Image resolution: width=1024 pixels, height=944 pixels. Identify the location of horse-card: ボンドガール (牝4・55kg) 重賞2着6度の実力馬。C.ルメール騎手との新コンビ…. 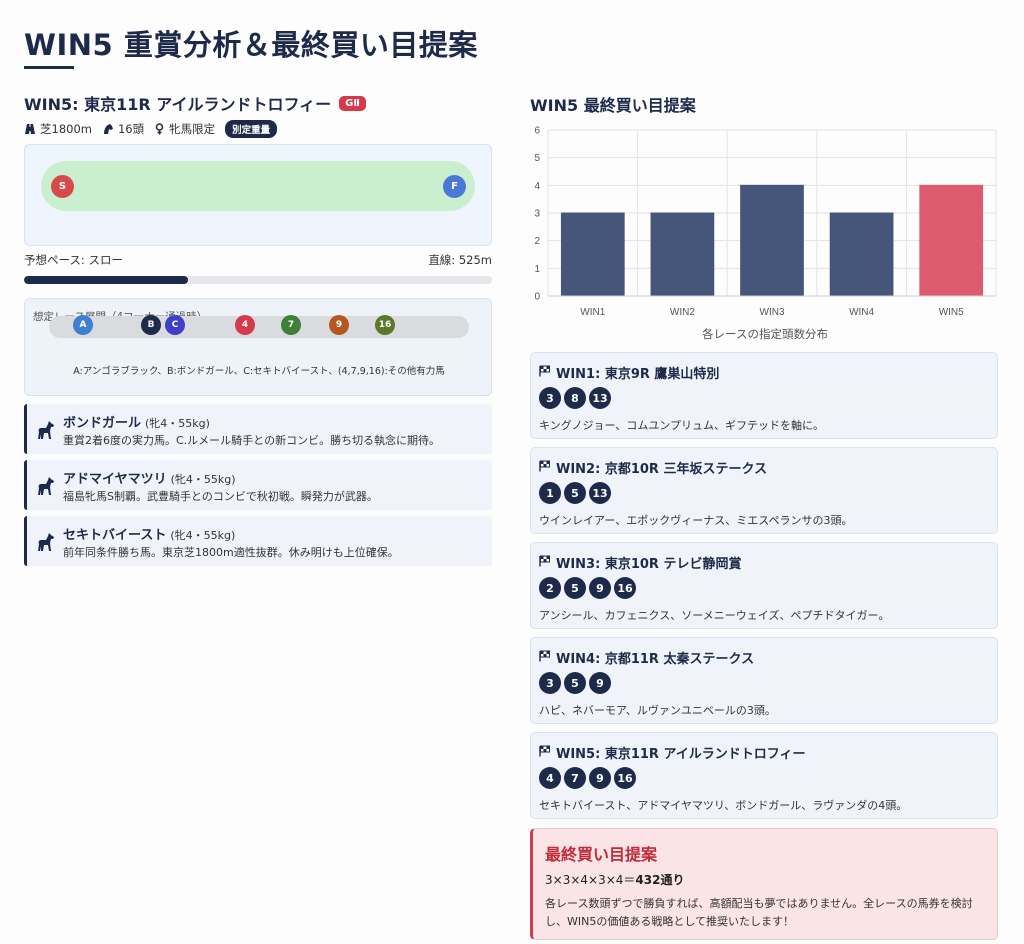
(258, 429).